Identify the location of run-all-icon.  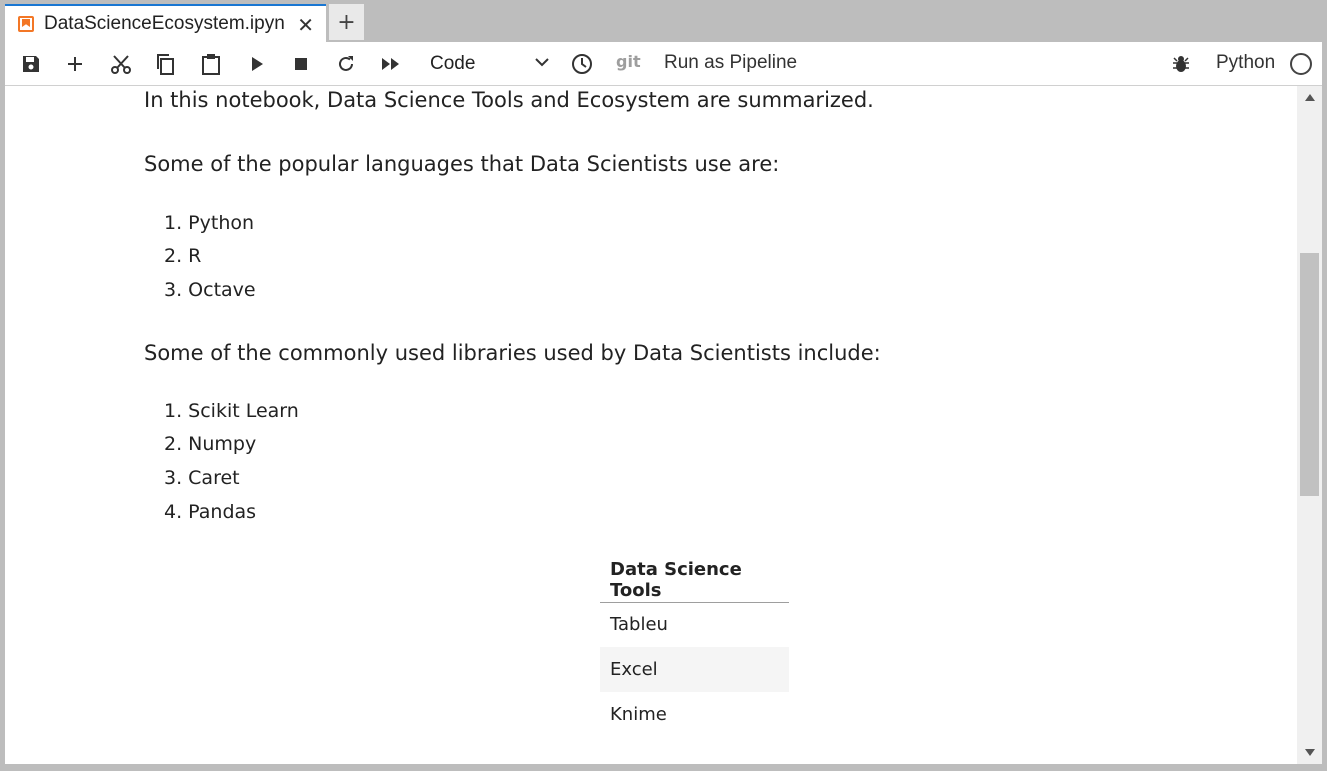
(391, 64).